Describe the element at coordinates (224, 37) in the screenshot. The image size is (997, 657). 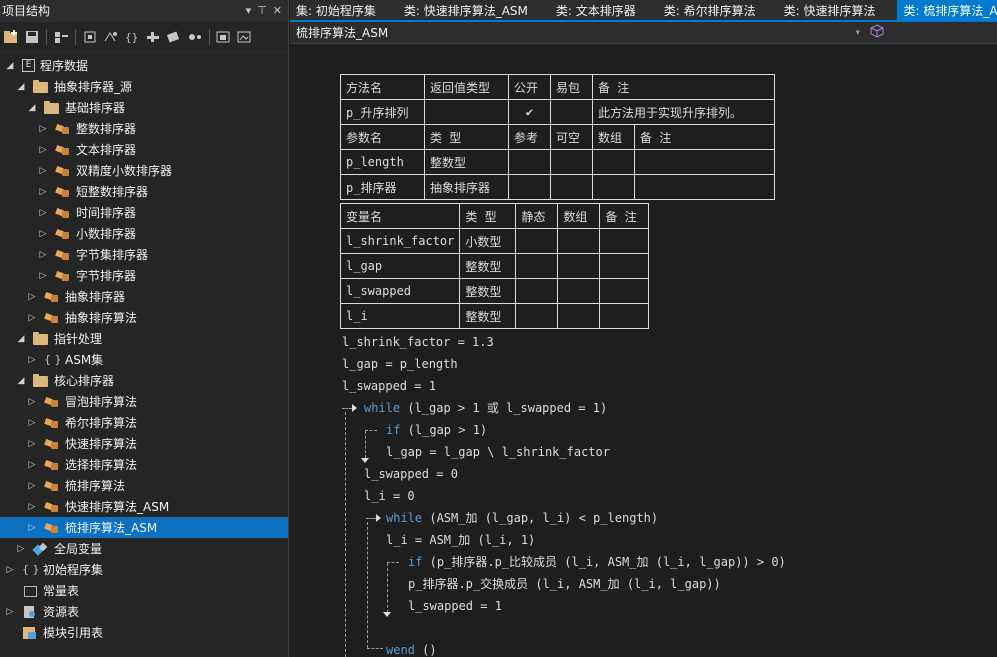
I see `add-resource-icon` at that location.